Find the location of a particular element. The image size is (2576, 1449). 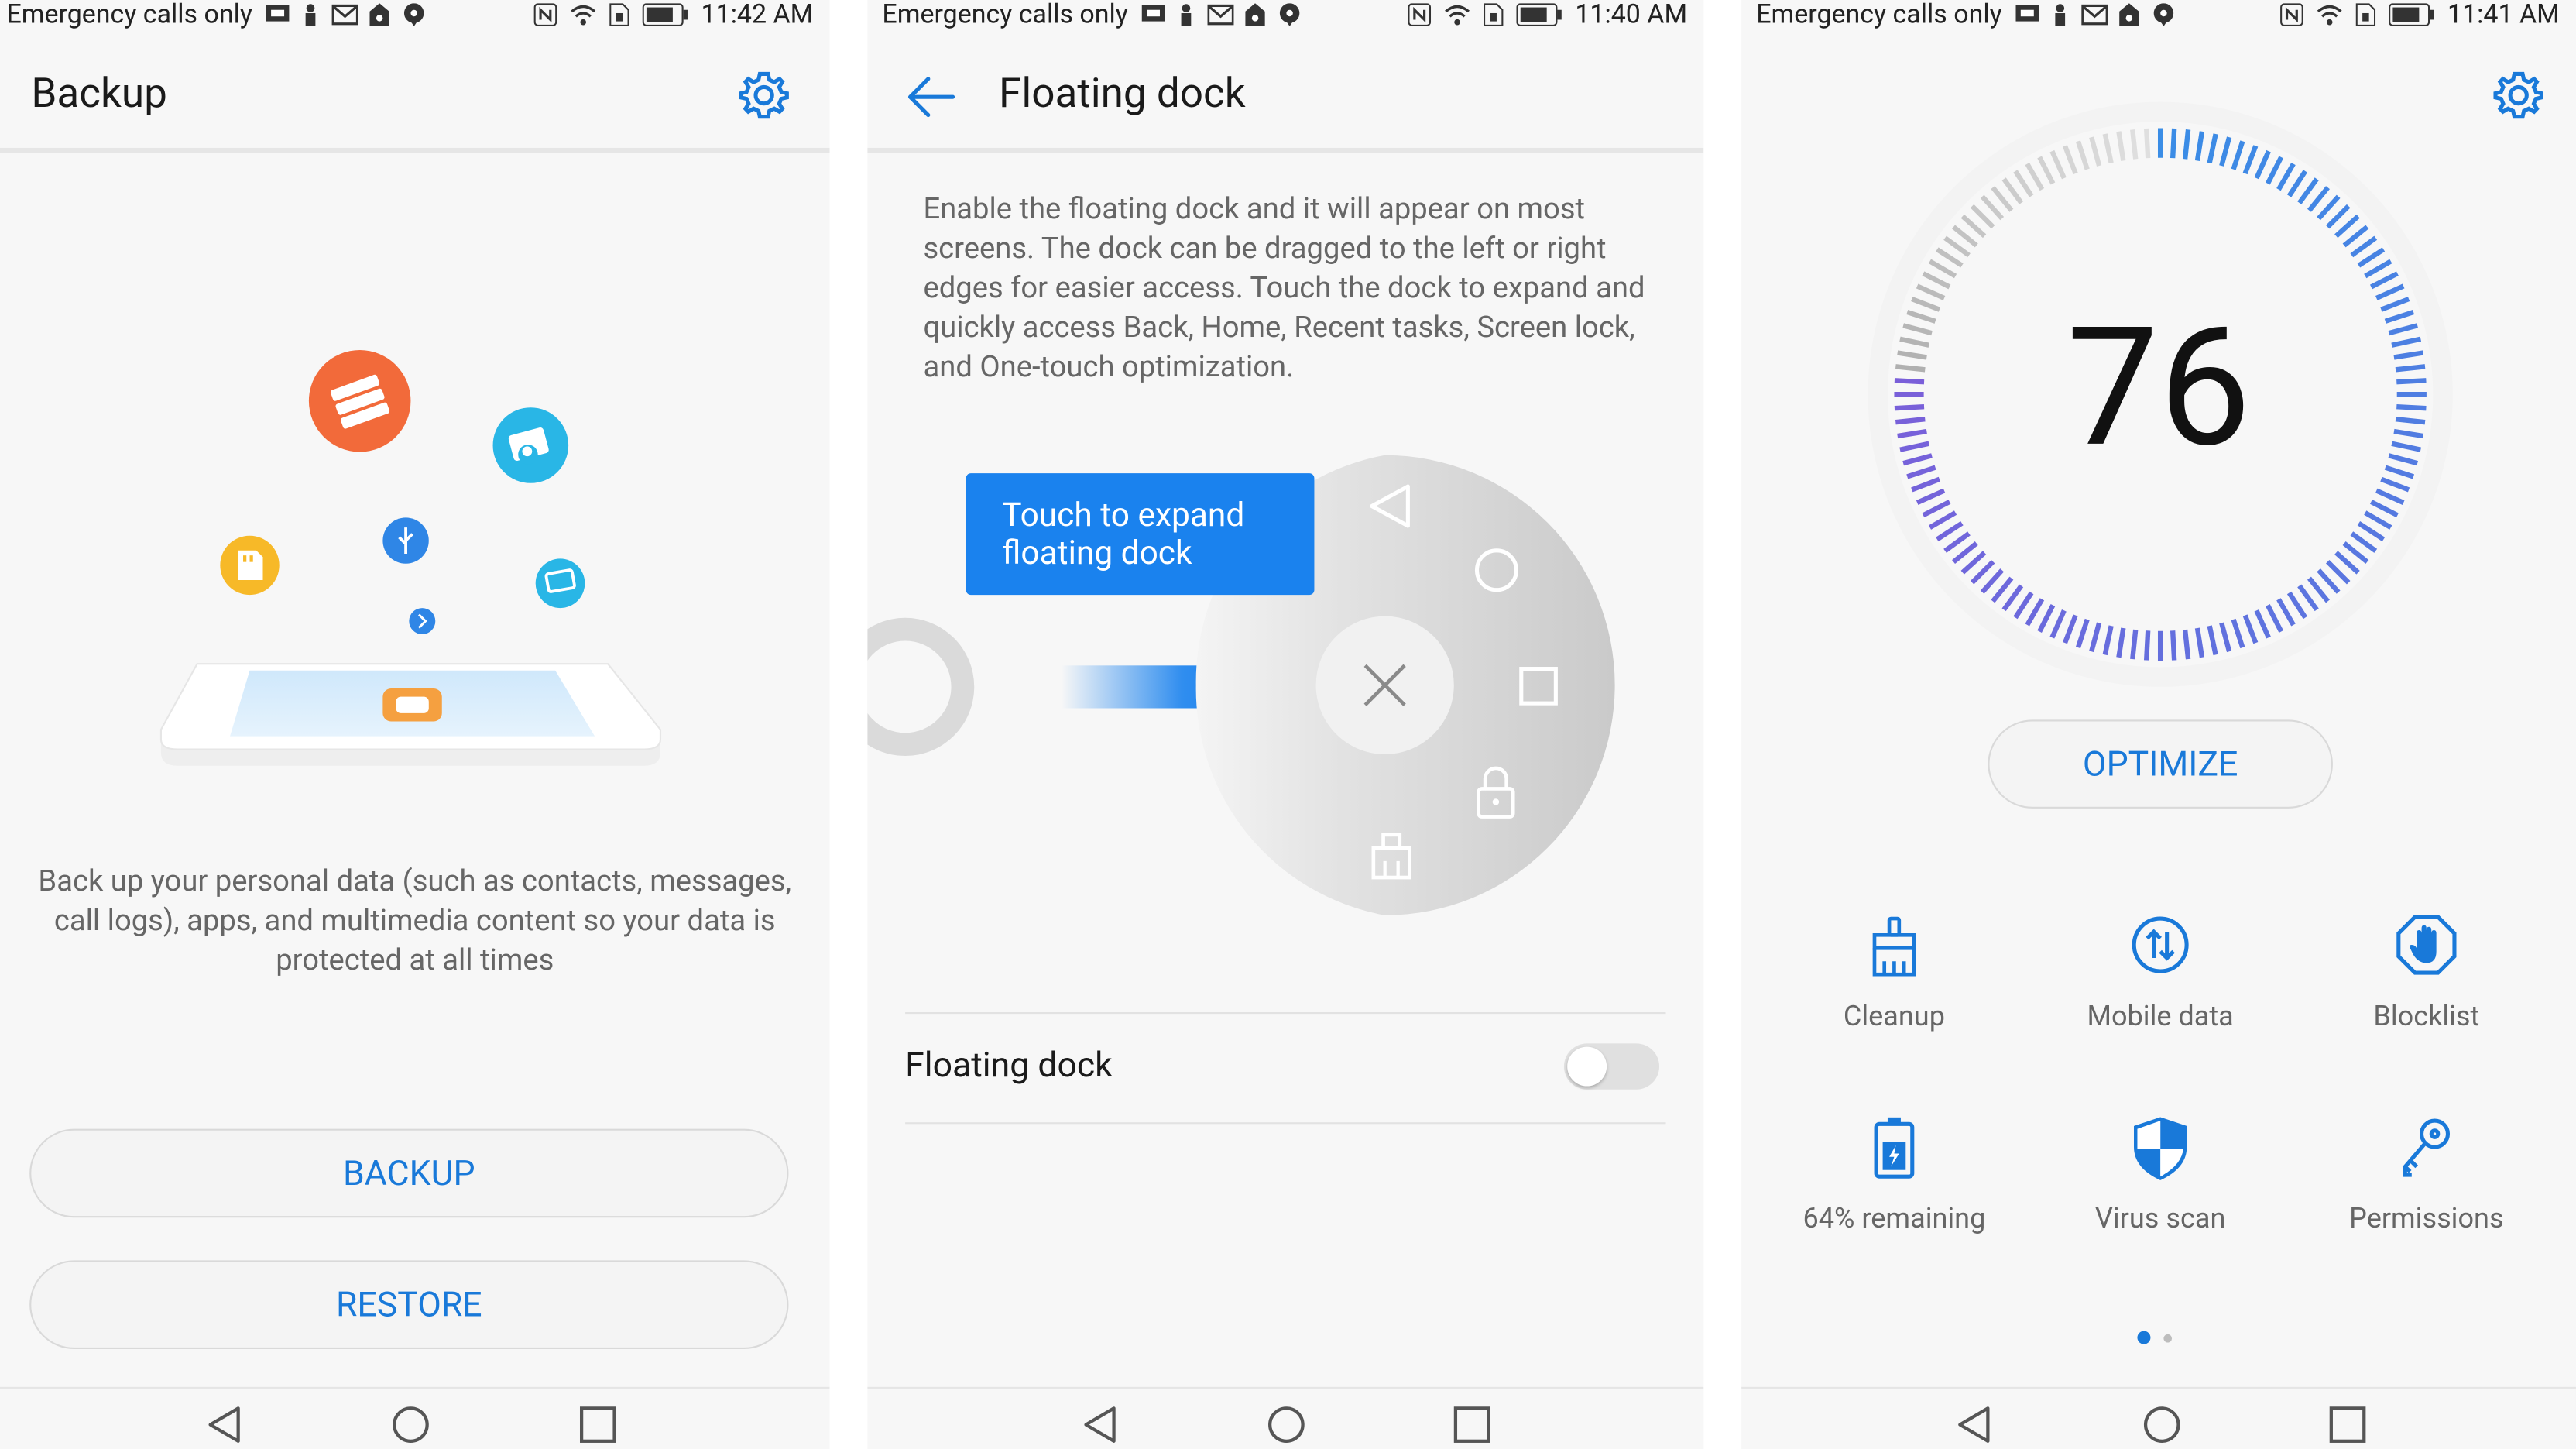

battery-icon is located at coordinates (1894, 1148).